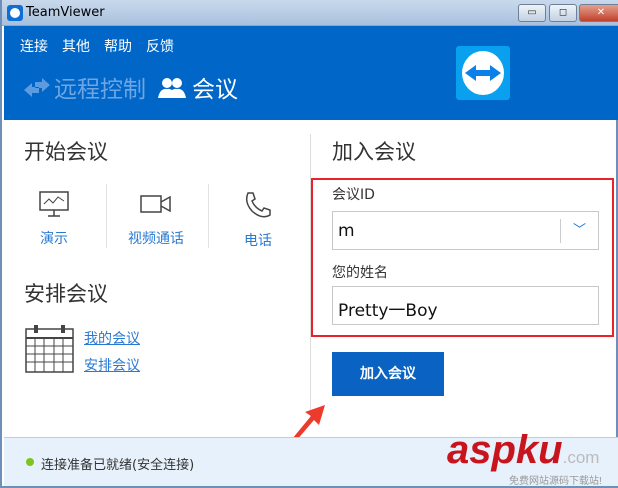  Describe the element at coordinates (172, 88) in the screenshot. I see `people-icon` at that location.